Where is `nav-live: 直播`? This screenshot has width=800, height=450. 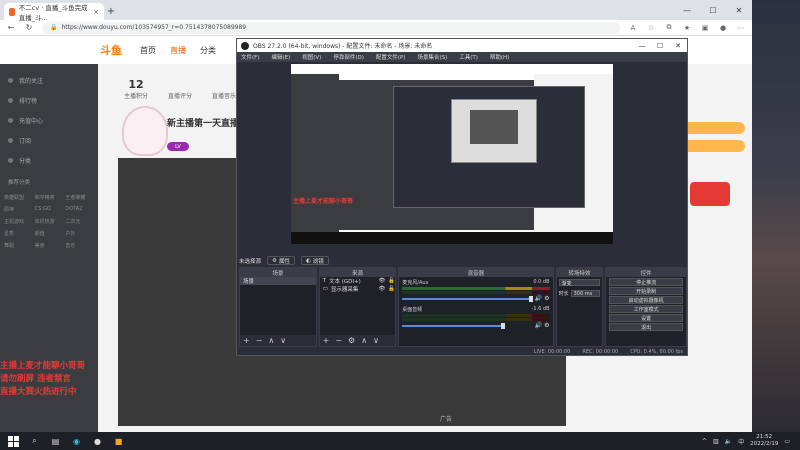
nav-live: 直播 is located at coordinates (178, 50).